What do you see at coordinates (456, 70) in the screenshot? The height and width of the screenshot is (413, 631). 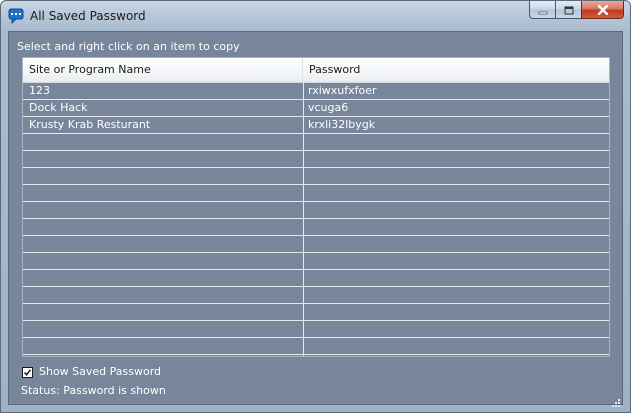 I see `column-header-password: Password` at bounding box center [456, 70].